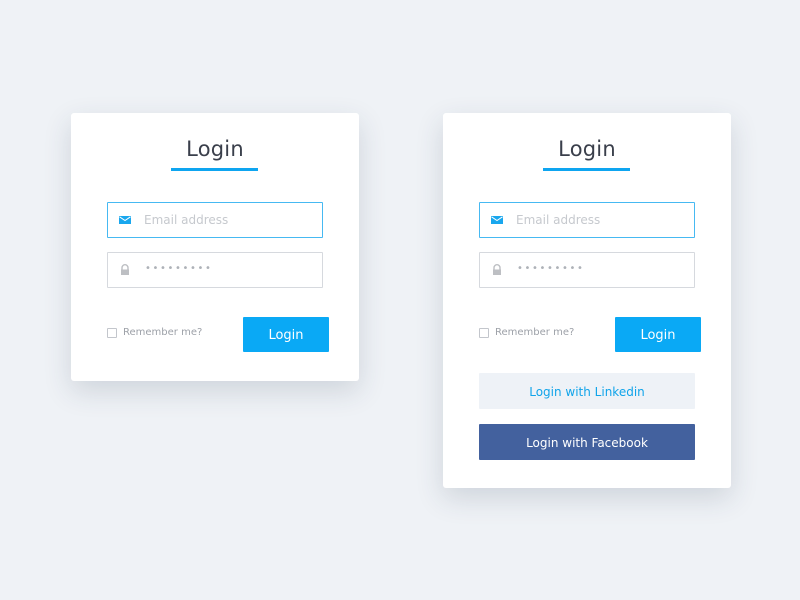 This screenshot has height=600, width=800. I want to click on login-facebook-button: Login with Facebook, so click(587, 442).